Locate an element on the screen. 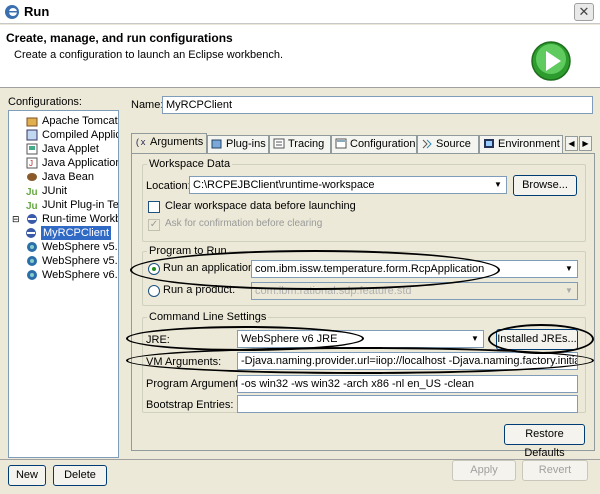 This screenshot has height=494, width=600. name-label: Name: is located at coordinates (147, 105).